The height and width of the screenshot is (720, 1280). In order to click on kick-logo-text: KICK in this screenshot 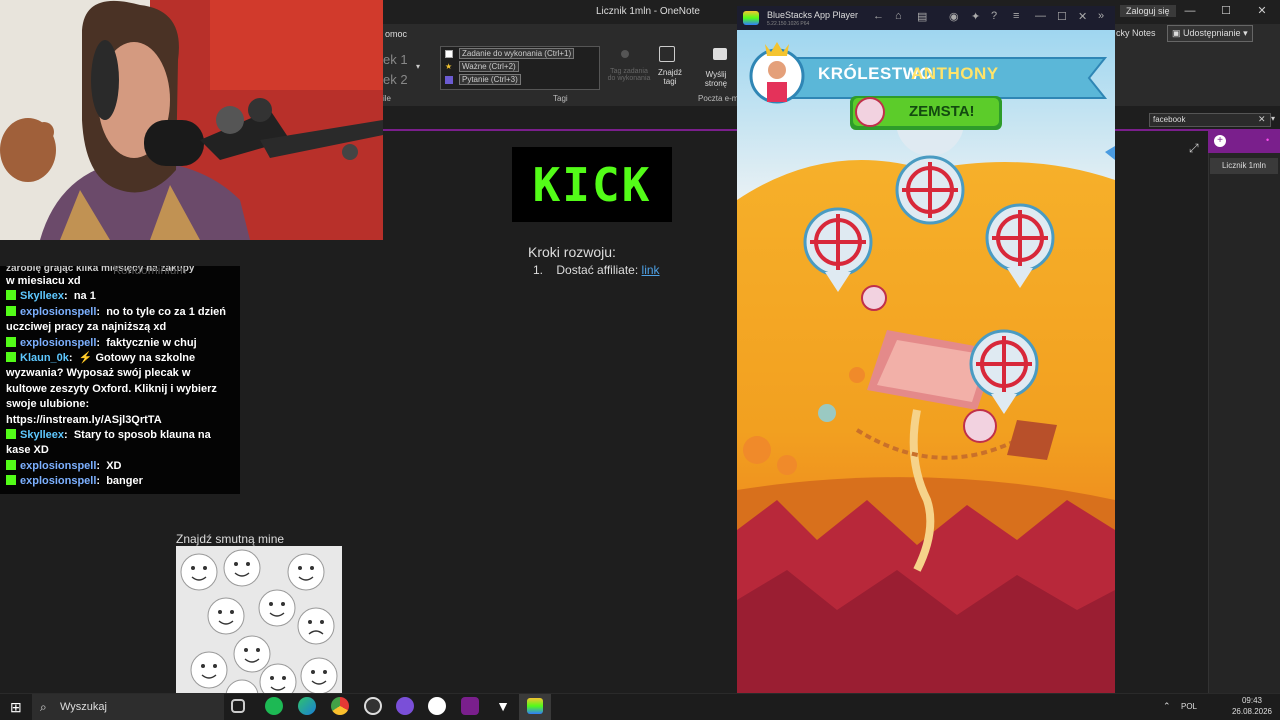, I will do `click(592, 184)`.